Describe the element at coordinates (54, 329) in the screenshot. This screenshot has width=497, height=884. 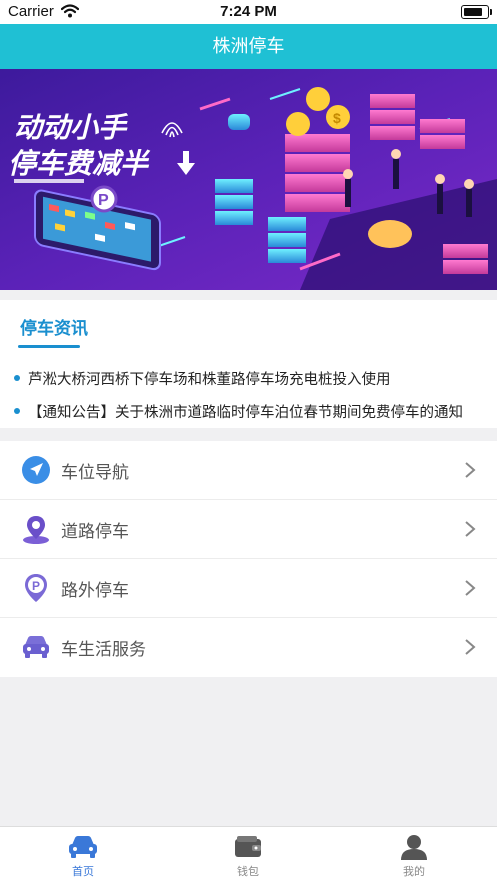
I see `news-section-title: 停车资讯` at that location.